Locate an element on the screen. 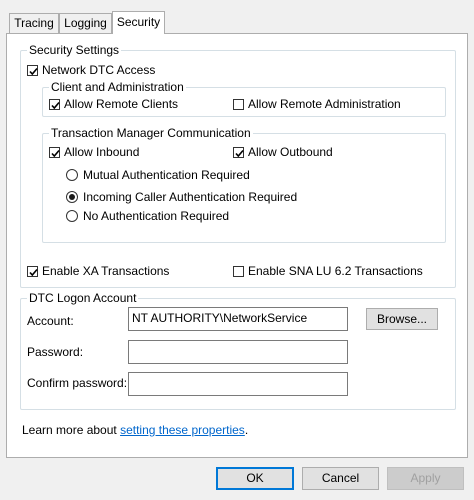 The height and width of the screenshot is (500, 474). allow-outbound-label: Allow Outbound is located at coordinates (290, 152).